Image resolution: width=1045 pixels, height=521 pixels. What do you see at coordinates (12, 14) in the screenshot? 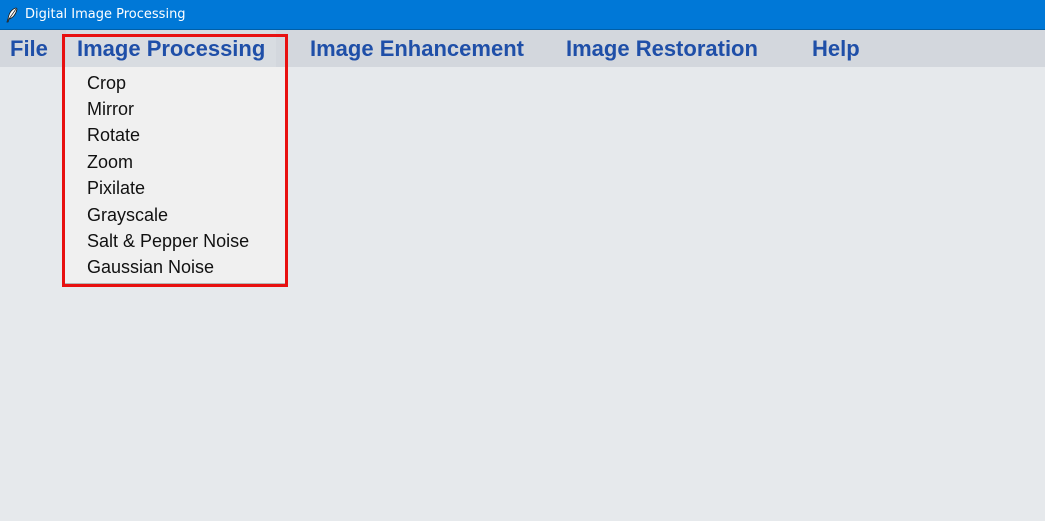
I see `feather-icon` at bounding box center [12, 14].